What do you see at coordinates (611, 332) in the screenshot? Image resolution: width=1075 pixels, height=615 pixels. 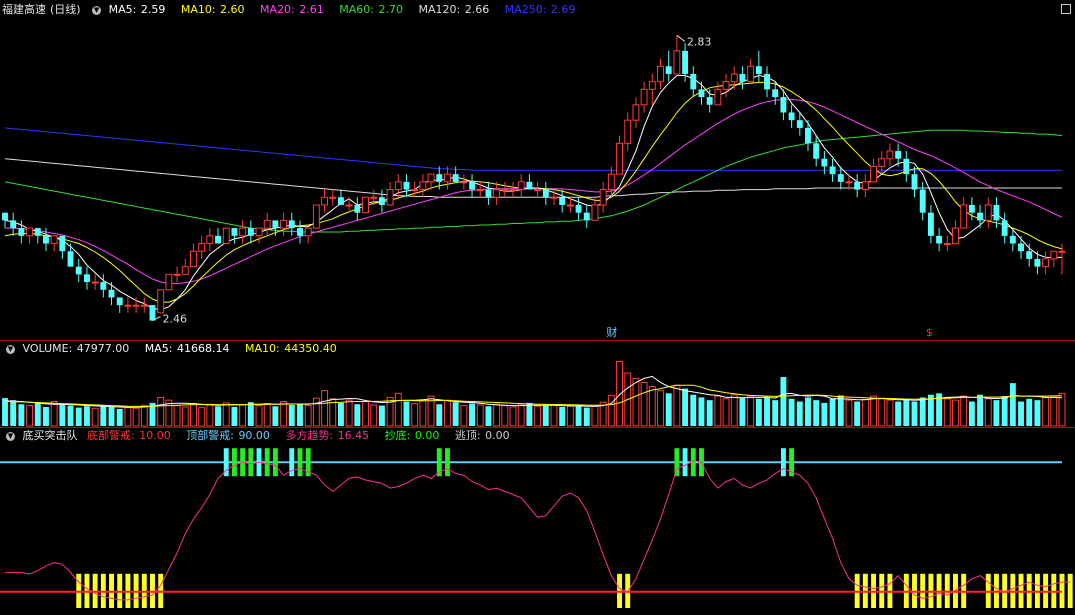 I see `event-marker: 财` at bounding box center [611, 332].